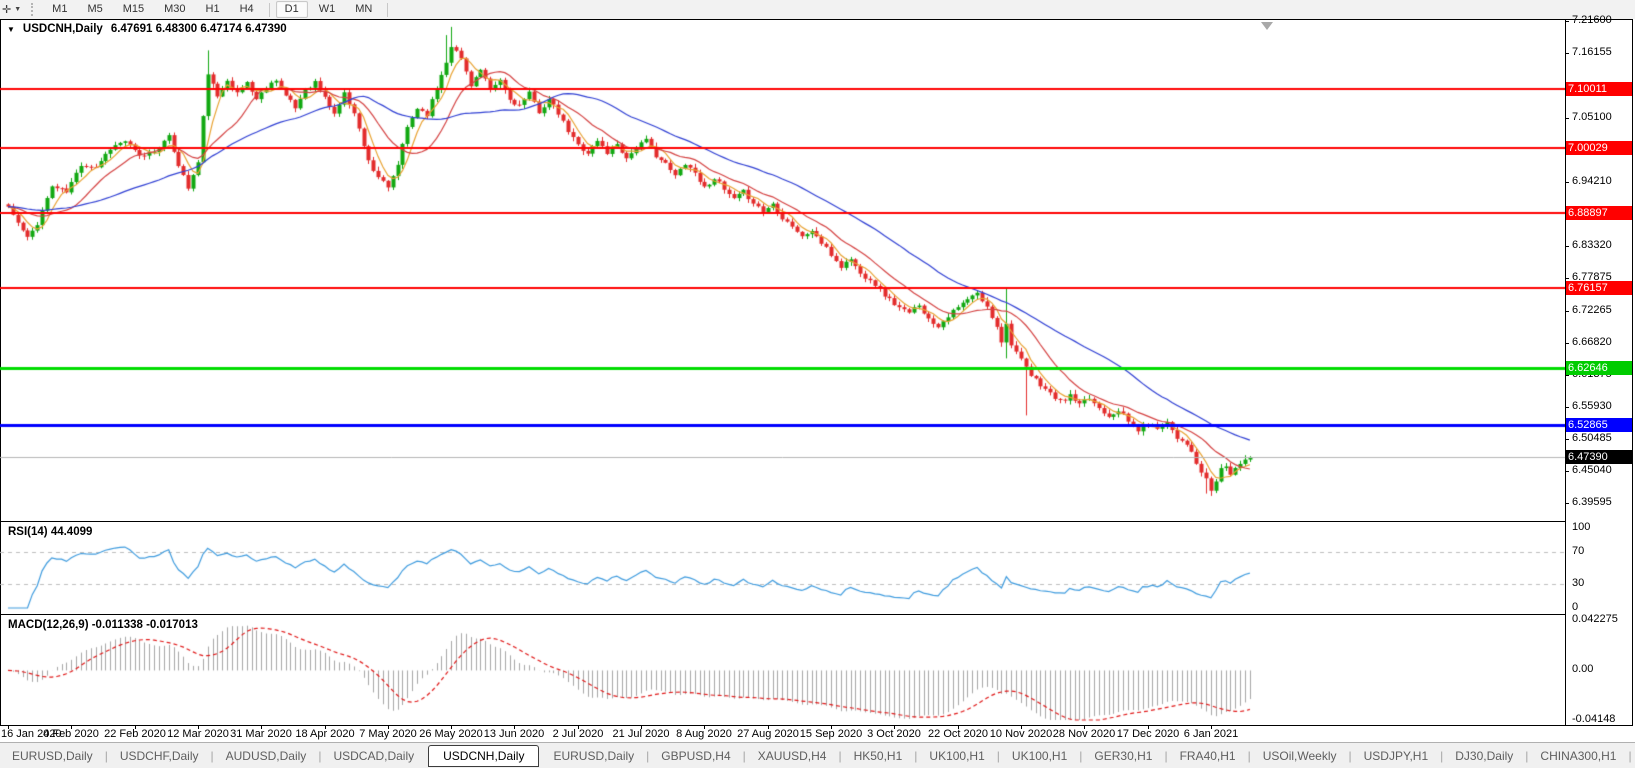 Image resolution: width=1635 pixels, height=768 pixels. I want to click on toolbar-grip, so click(34, 9).